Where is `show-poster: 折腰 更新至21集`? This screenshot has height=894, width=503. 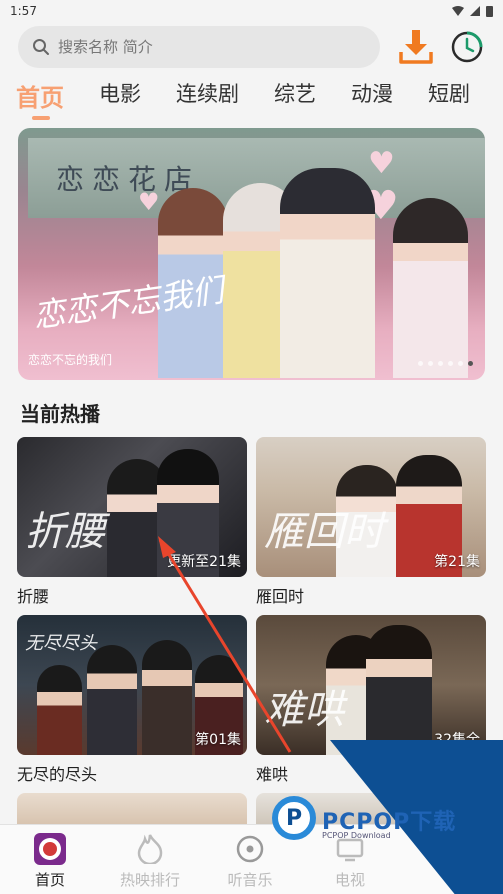
show-poster: 折腰 更新至21集 is located at coordinates (132, 507).